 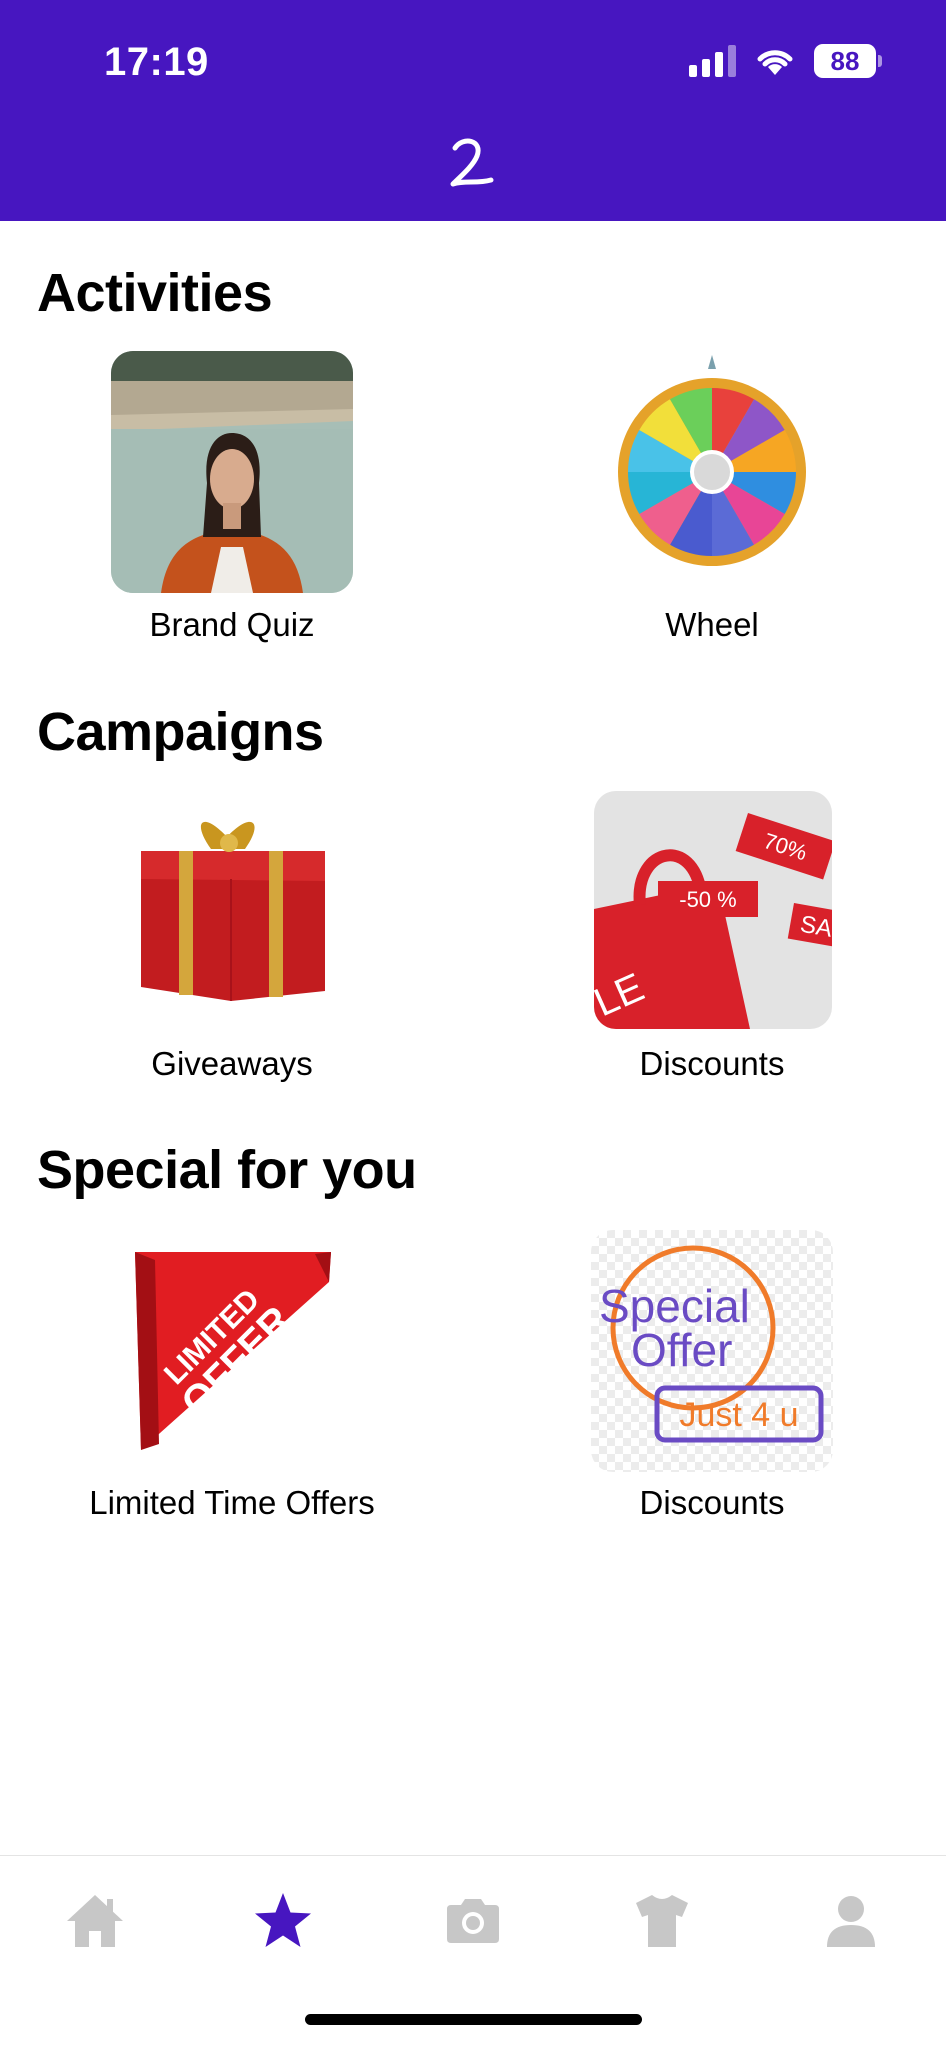 I want to click on home-icon, so click(x=95, y=1921).